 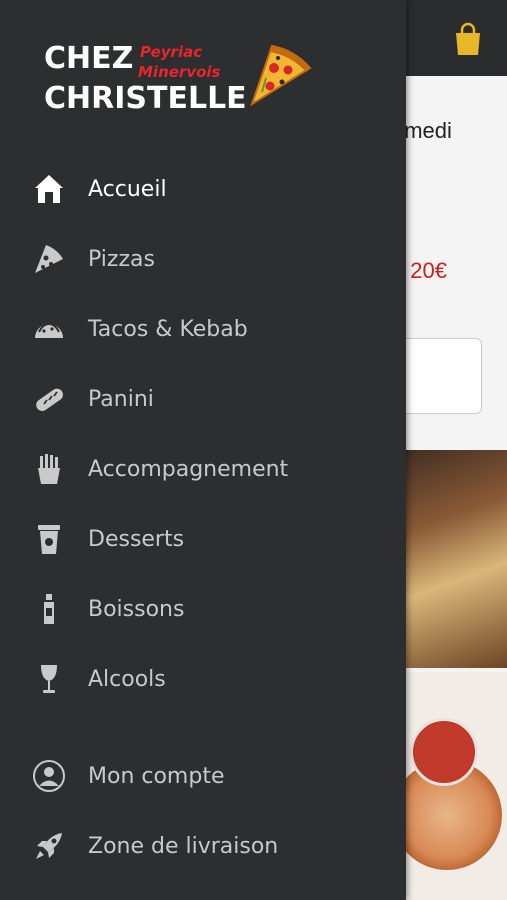 What do you see at coordinates (203, 259) in the screenshot?
I see `menu-item-pizzas: Pizzas` at bounding box center [203, 259].